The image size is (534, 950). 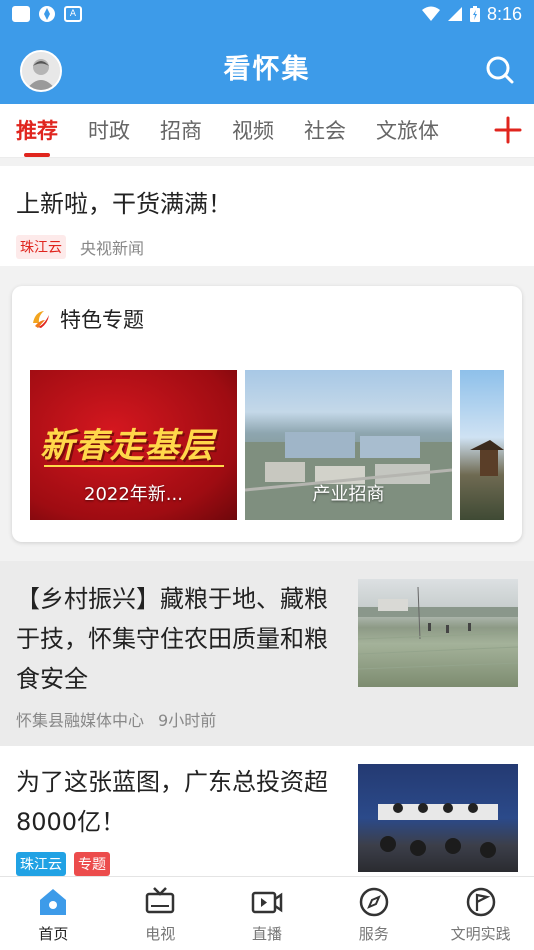 I want to click on nav-label: 直播, so click(x=266, y=934).